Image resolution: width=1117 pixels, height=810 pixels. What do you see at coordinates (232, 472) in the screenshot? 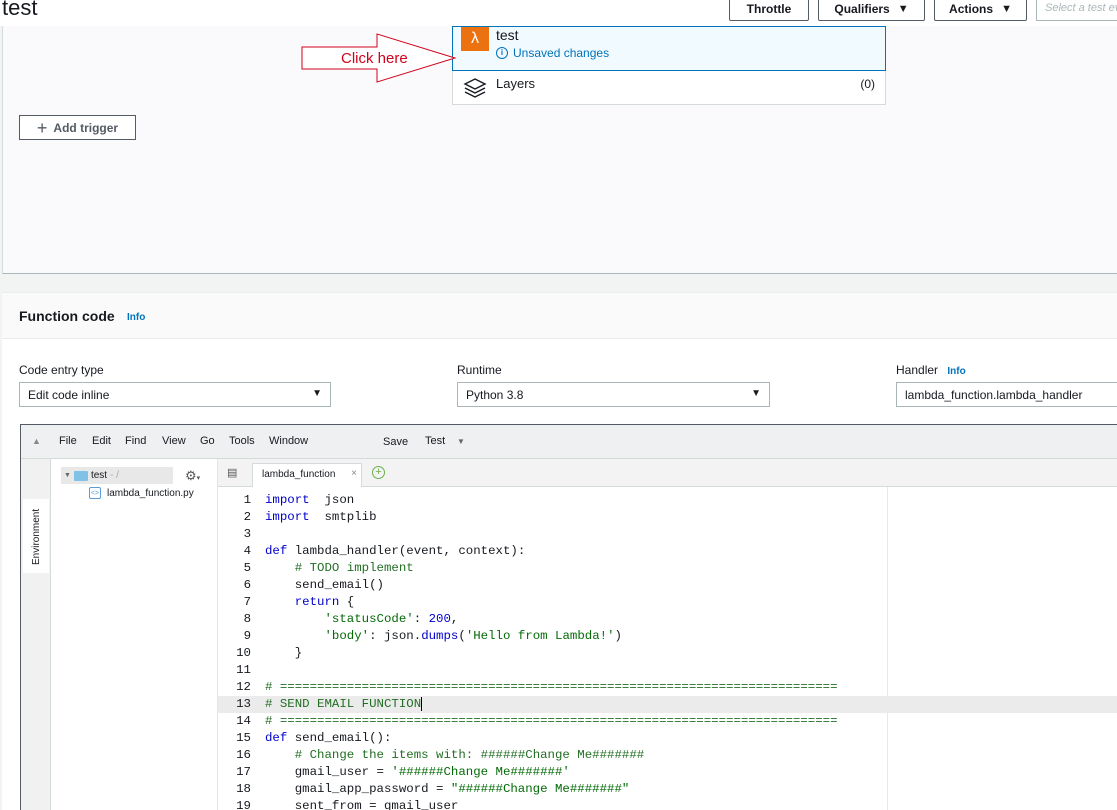
I see `tab-menu-icon: ▤` at bounding box center [232, 472].